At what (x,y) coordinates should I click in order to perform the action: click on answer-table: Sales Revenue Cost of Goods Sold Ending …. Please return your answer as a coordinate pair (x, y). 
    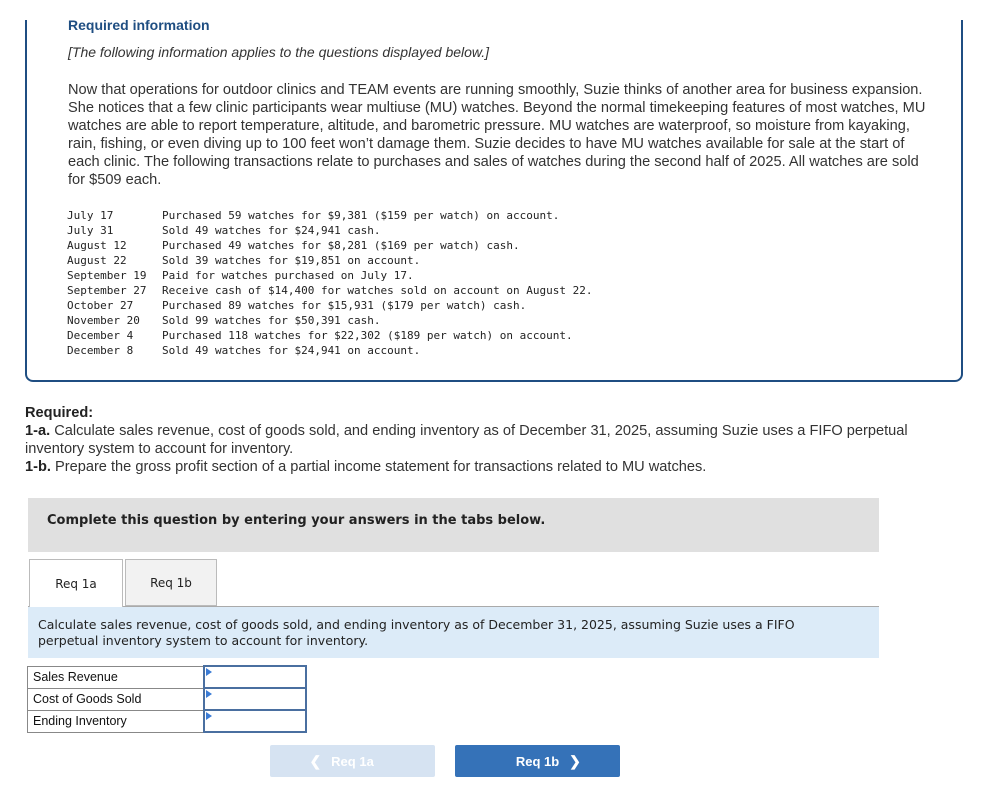
    Looking at the image, I should click on (167, 699).